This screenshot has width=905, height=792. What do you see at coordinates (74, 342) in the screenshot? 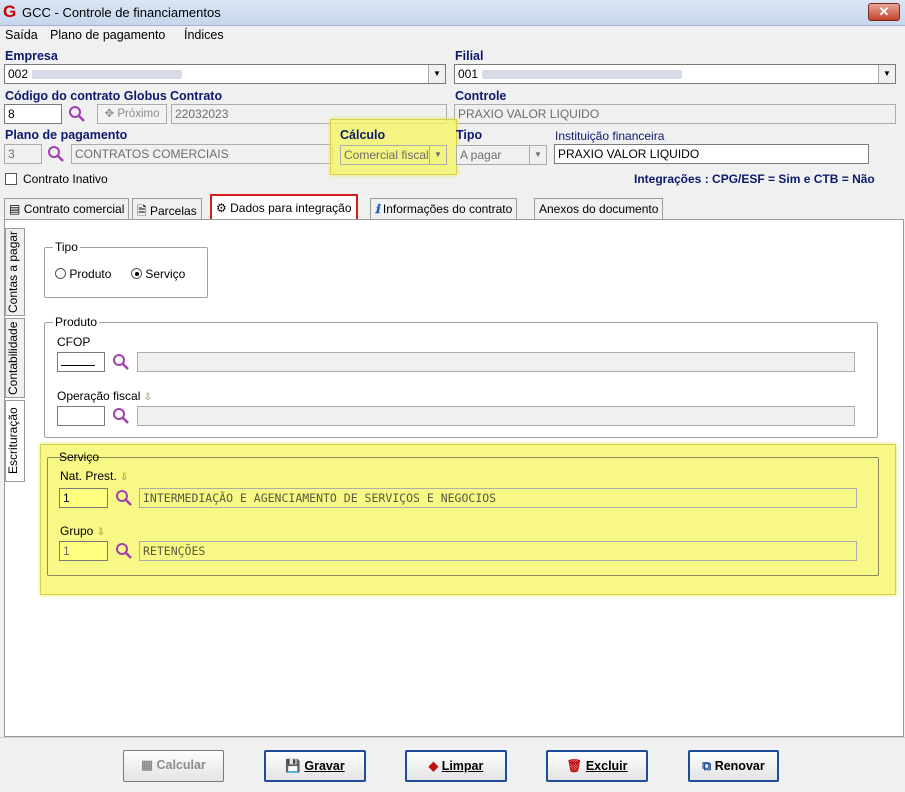
I see `cfop-label: CFOP` at bounding box center [74, 342].